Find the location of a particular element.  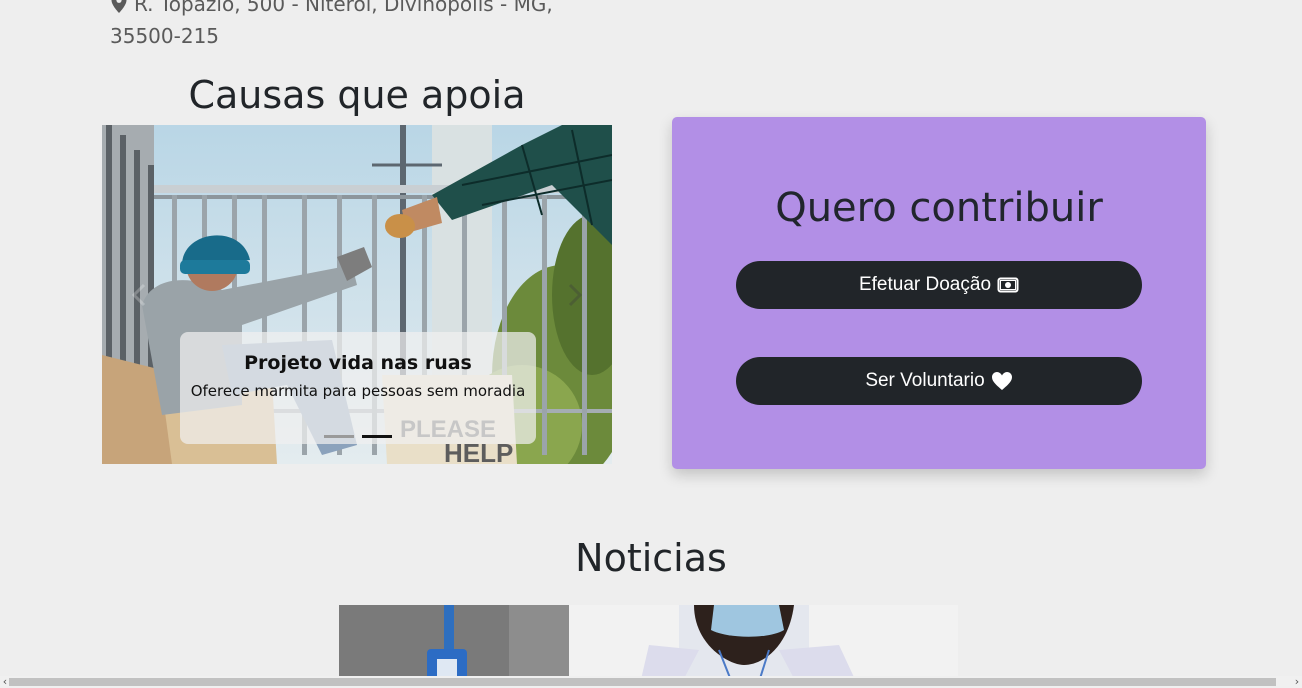

donate-button: Efetuar Doação is located at coordinates (939, 285).